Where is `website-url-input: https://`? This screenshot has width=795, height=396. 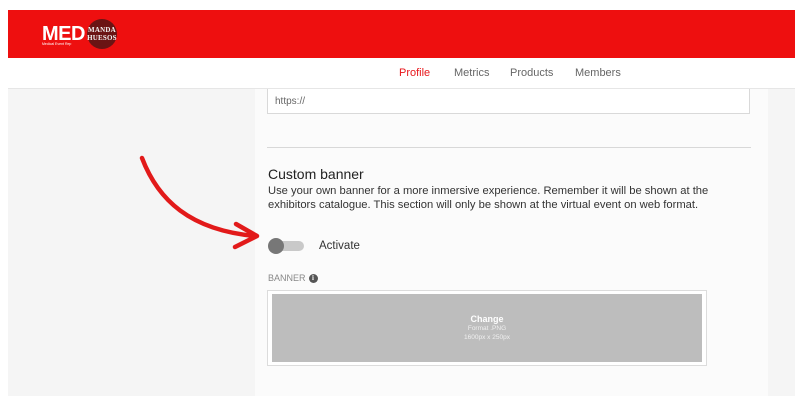 website-url-input: https:// is located at coordinates (508, 101).